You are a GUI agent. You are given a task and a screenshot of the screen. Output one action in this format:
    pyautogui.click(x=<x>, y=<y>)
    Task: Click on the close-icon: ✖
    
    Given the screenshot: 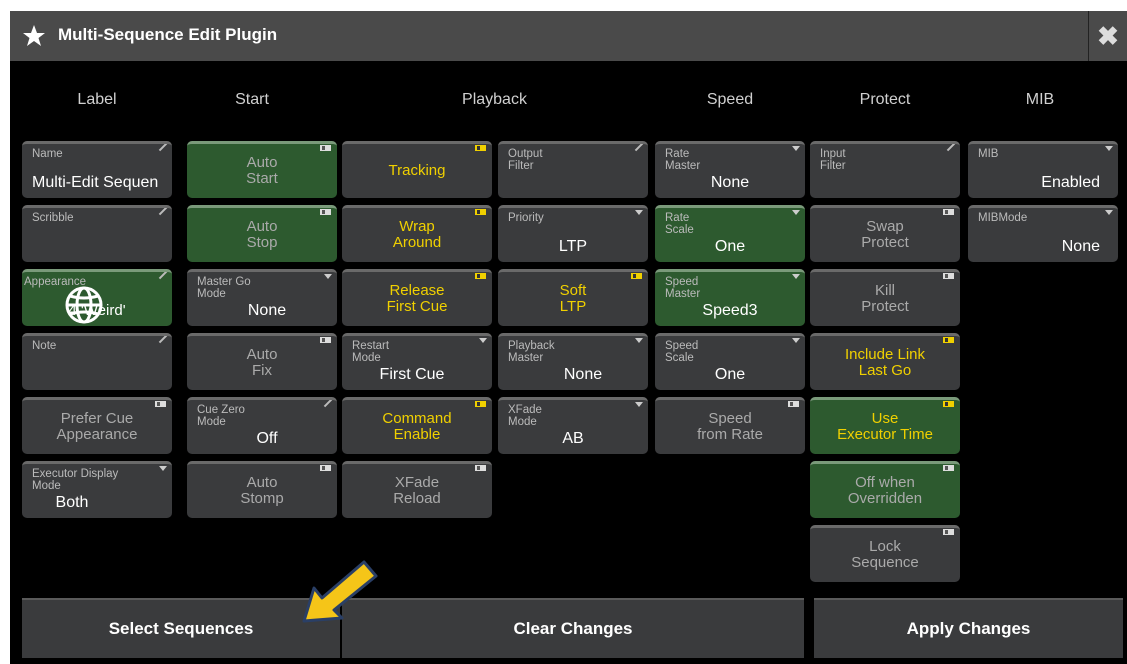 What is the action you would take?
    pyautogui.click(x=1107, y=36)
    